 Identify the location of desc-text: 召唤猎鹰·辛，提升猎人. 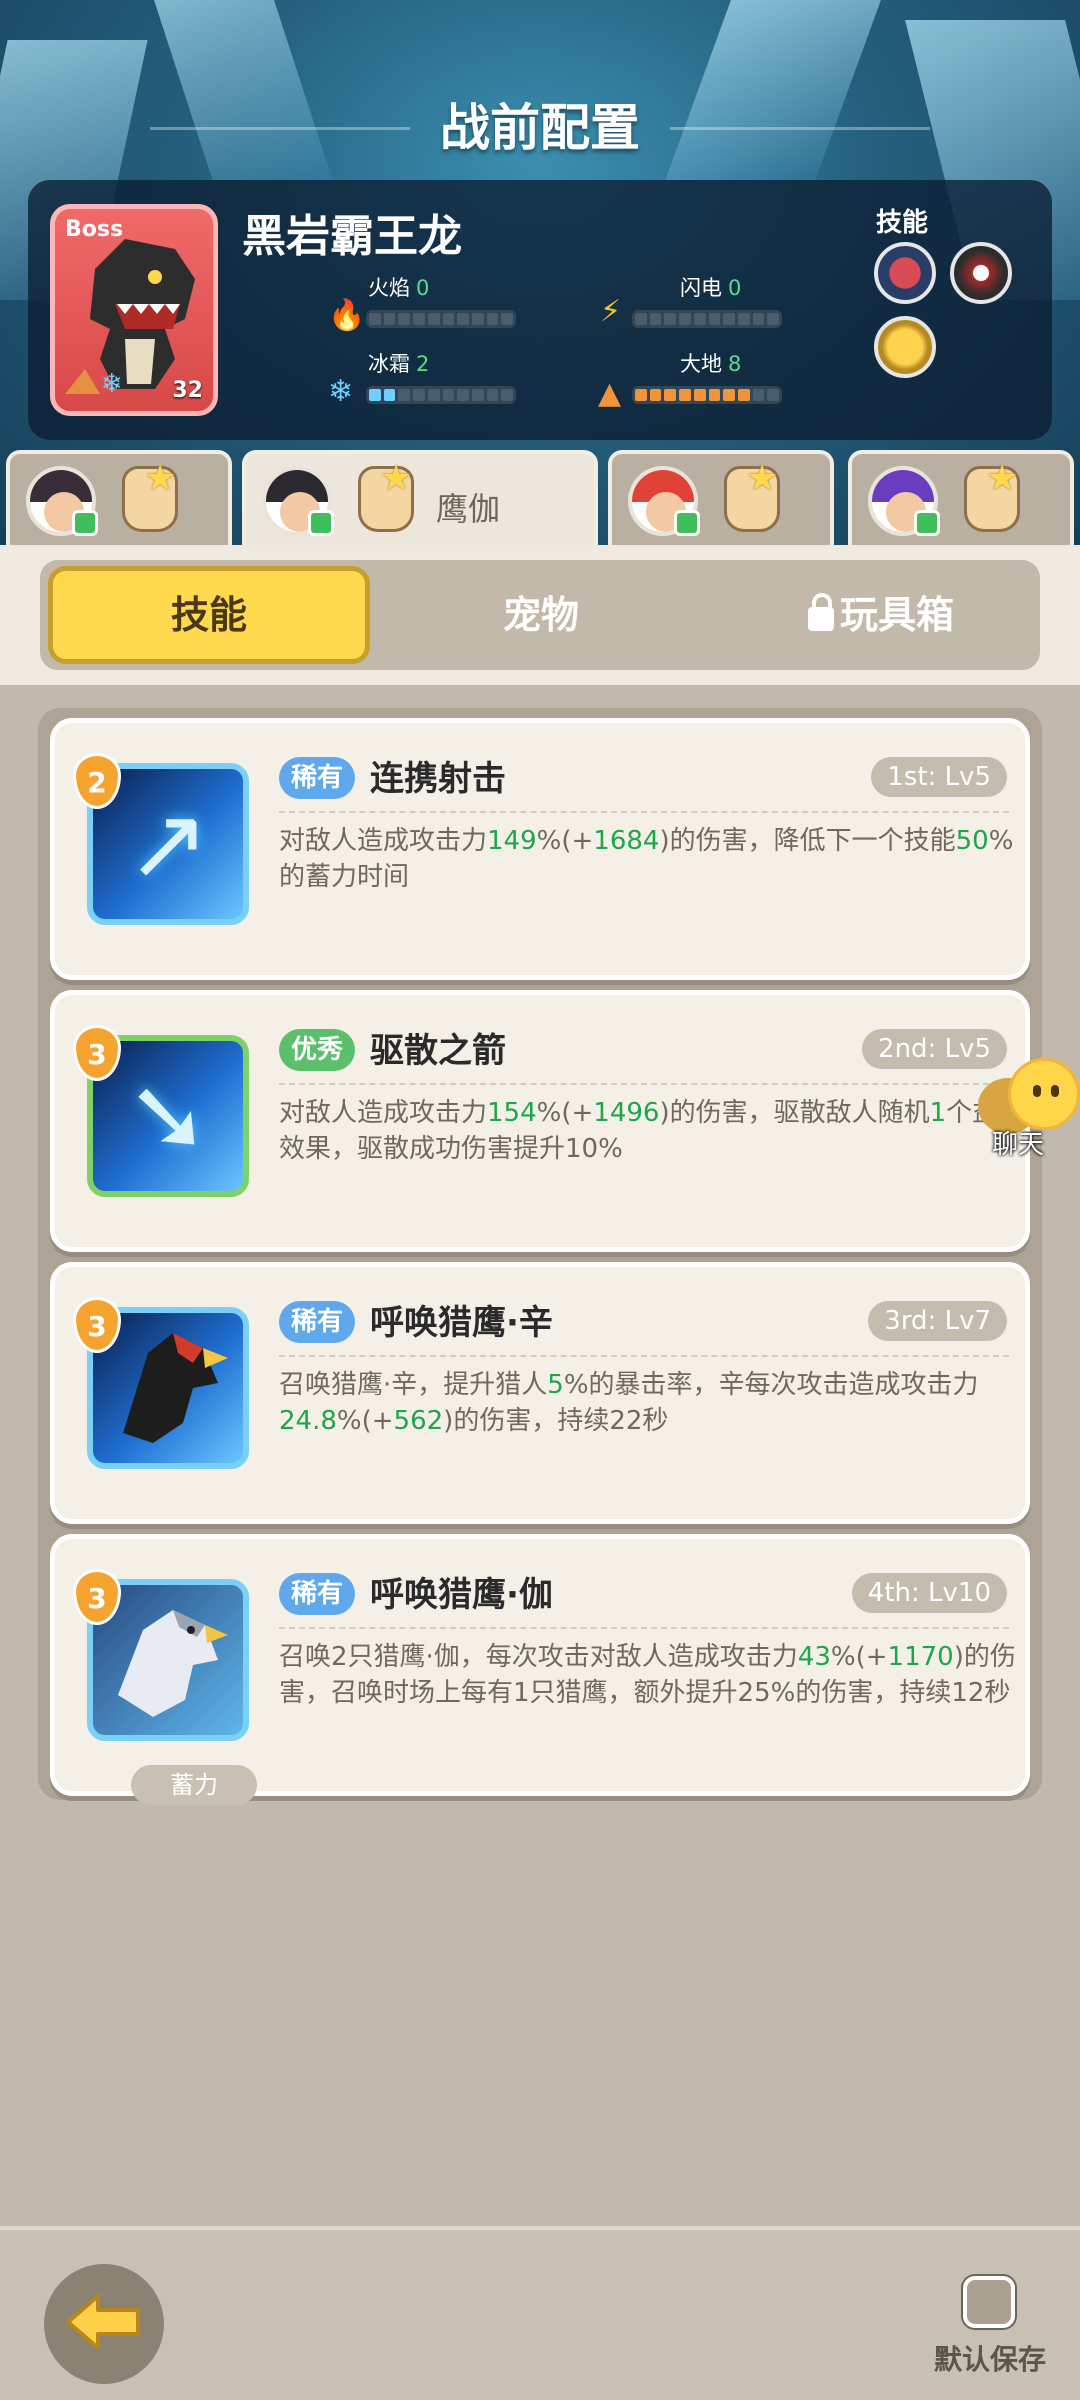
(413, 1385).